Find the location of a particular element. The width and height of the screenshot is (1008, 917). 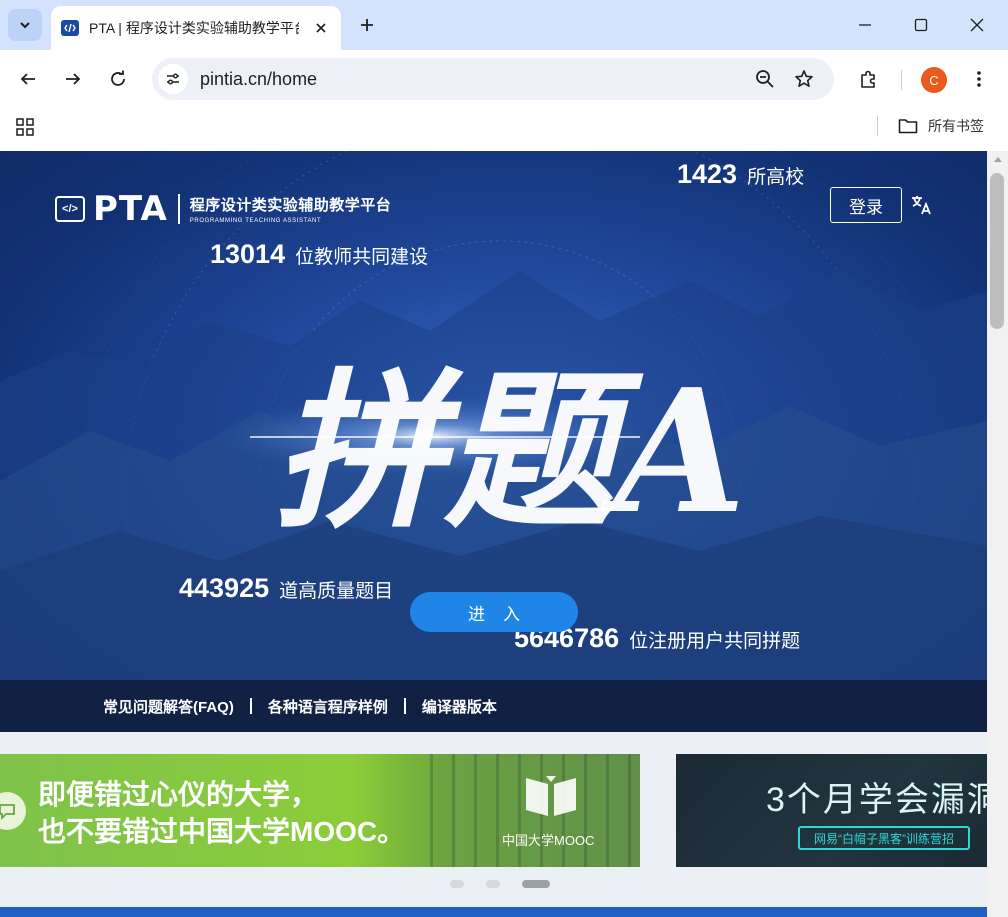

zoom-out-icon is located at coordinates (765, 79).